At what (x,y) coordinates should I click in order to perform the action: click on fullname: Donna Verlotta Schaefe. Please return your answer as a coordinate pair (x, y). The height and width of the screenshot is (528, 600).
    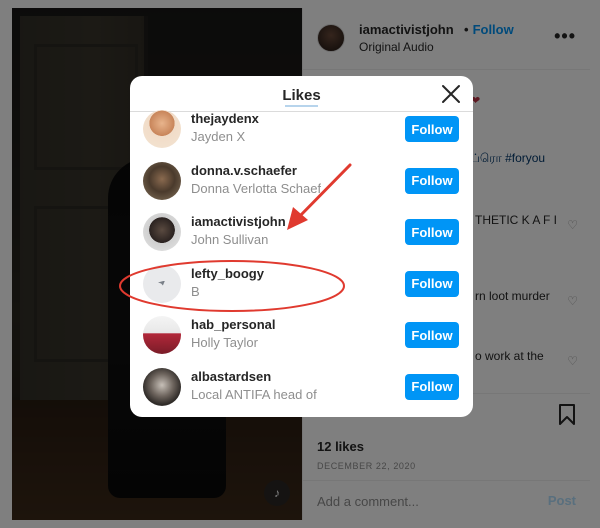
    Looking at the image, I should click on (256, 188).